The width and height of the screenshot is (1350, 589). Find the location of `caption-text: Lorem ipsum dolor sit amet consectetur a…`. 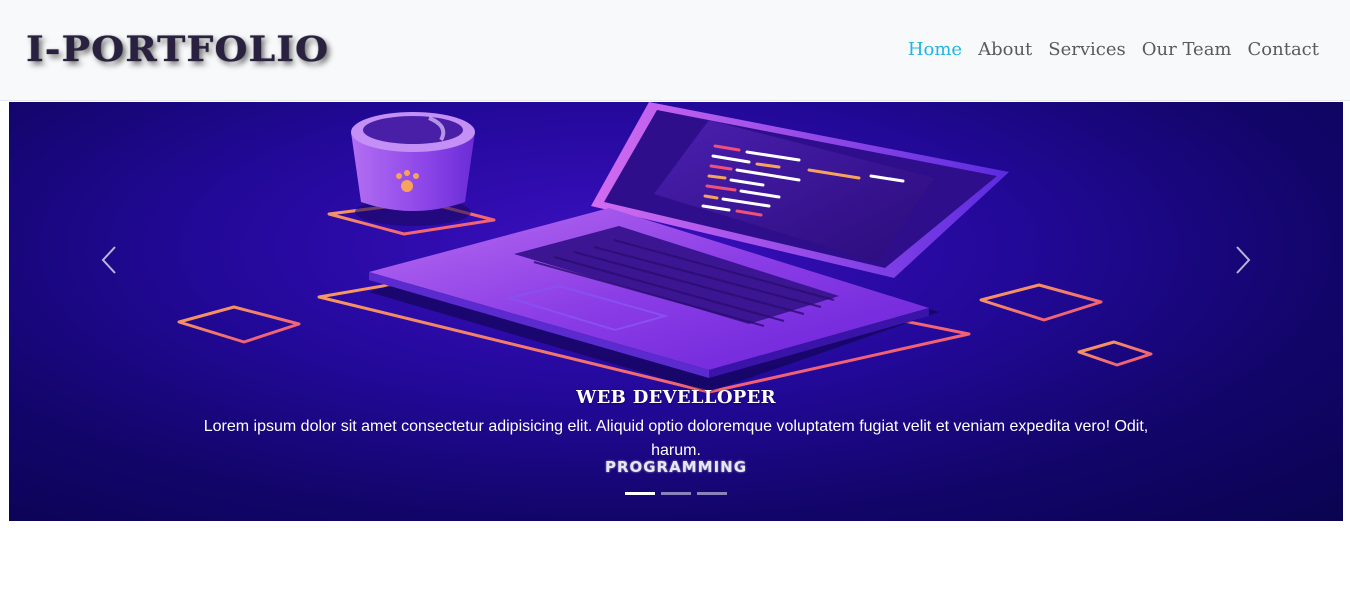

caption-text: Lorem ipsum dolor sit amet consectetur a… is located at coordinates (676, 438).